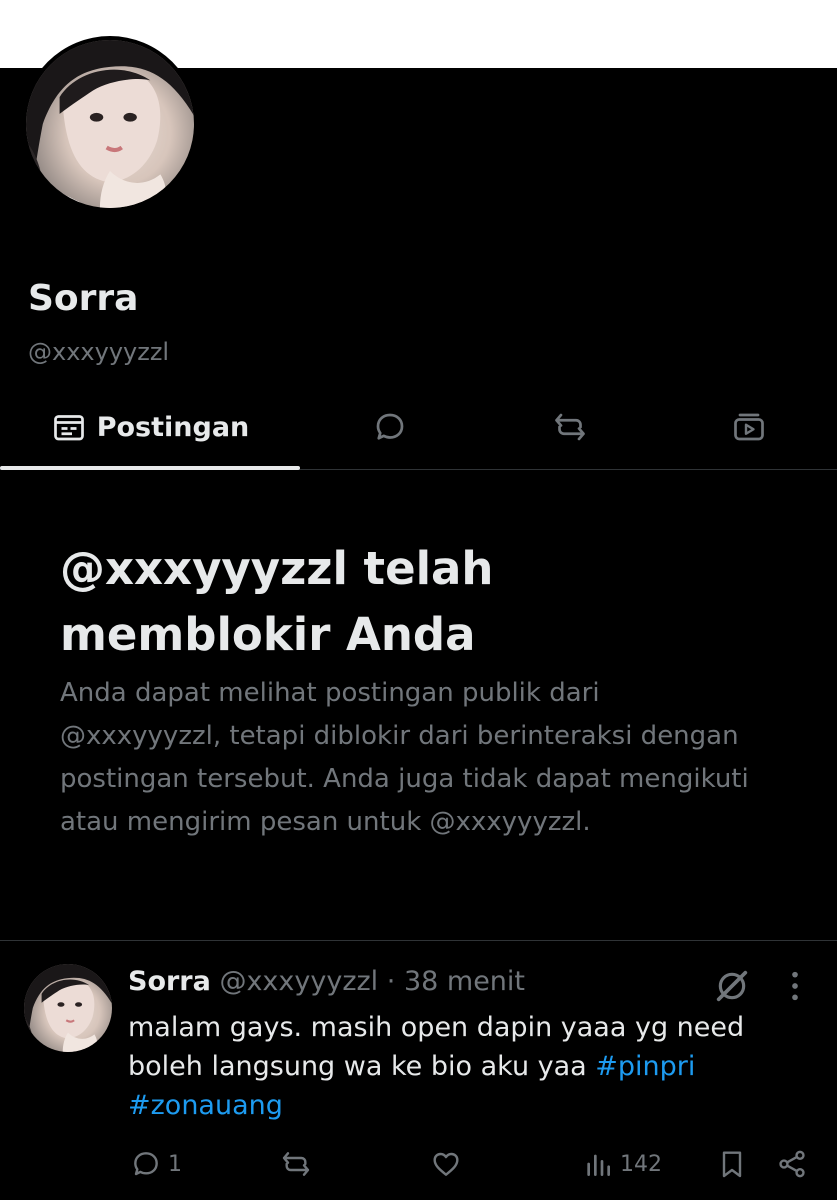 Image resolution: width=837 pixels, height=1200 pixels. What do you see at coordinates (173, 427) in the screenshot?
I see `tab-posts-label: Postingan` at bounding box center [173, 427].